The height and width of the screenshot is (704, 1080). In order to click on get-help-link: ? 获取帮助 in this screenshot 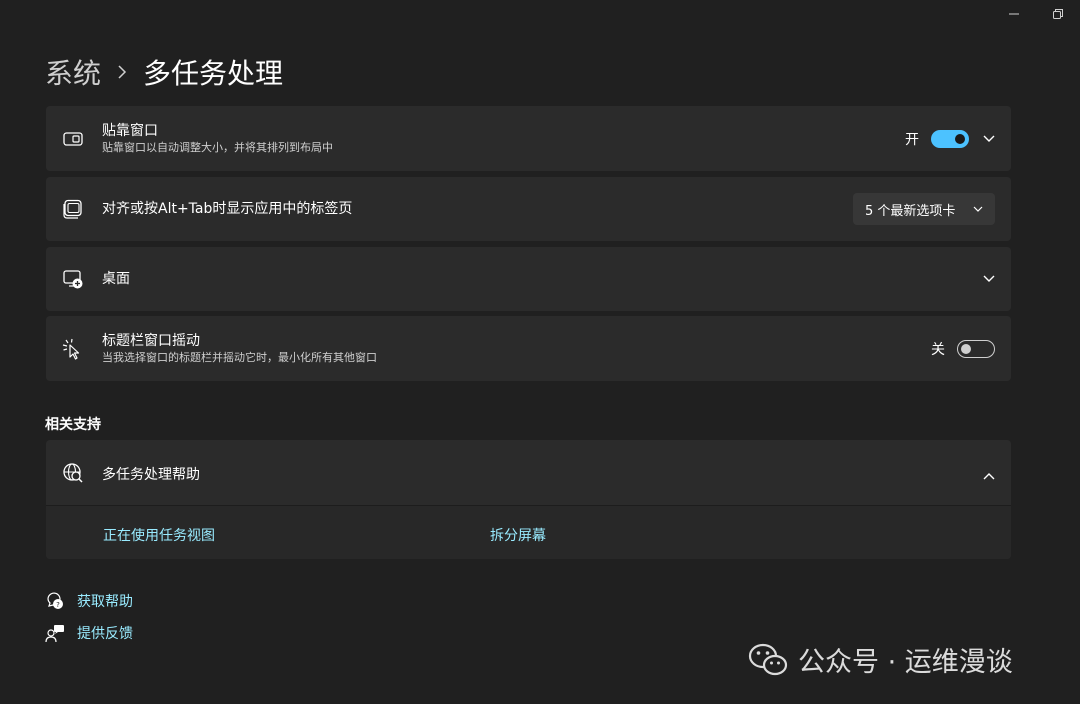, I will do `click(89, 601)`.